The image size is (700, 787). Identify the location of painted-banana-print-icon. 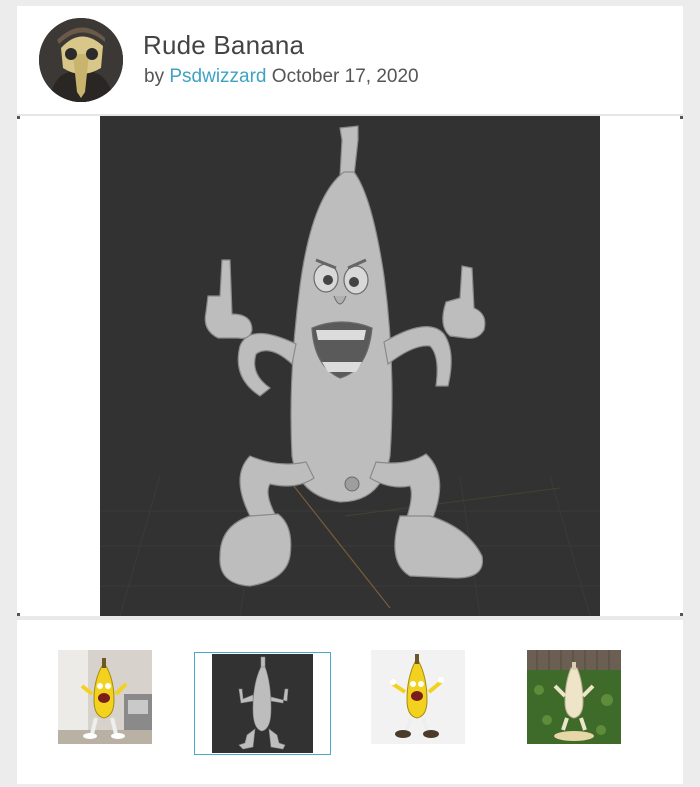
(105, 697).